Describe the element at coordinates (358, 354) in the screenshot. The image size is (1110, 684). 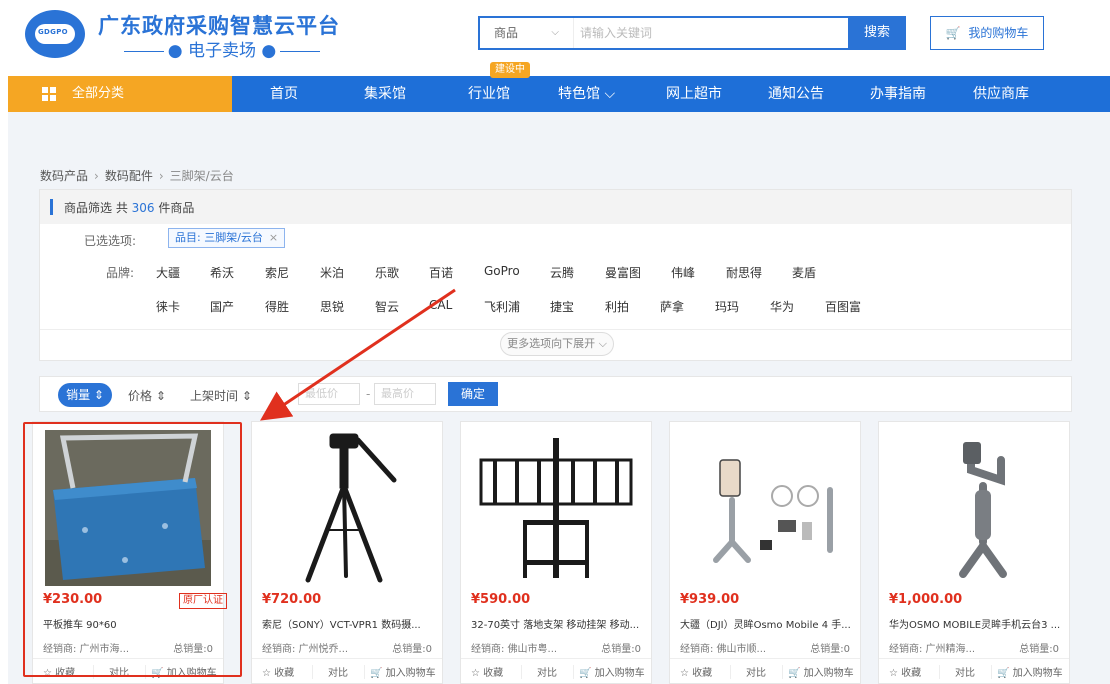
I see `annotation-arrow` at that location.